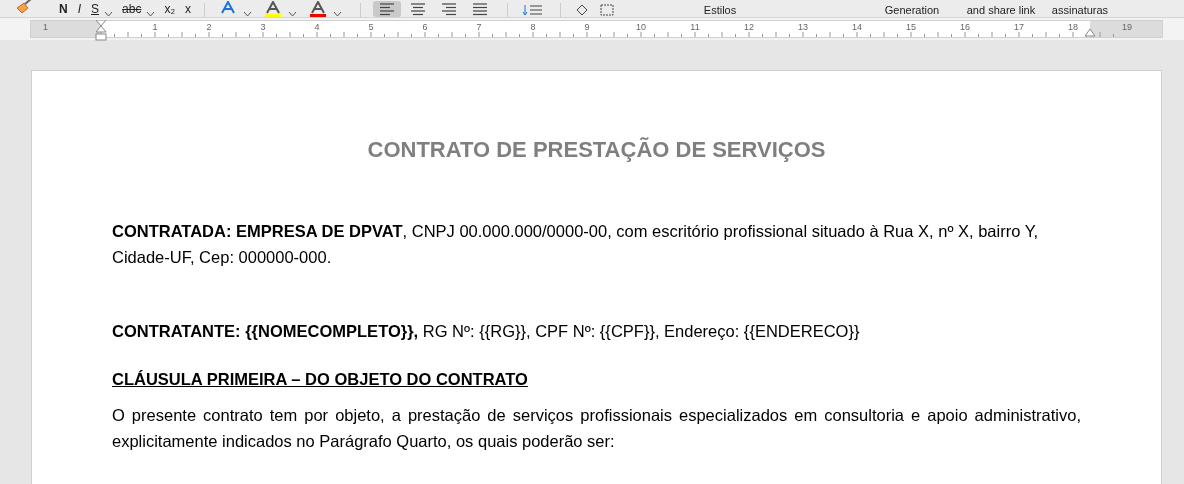 Image resolution: width=1184 pixels, height=484 pixels. Describe the element at coordinates (95, 9) in the screenshot. I see `format-button: S` at that location.